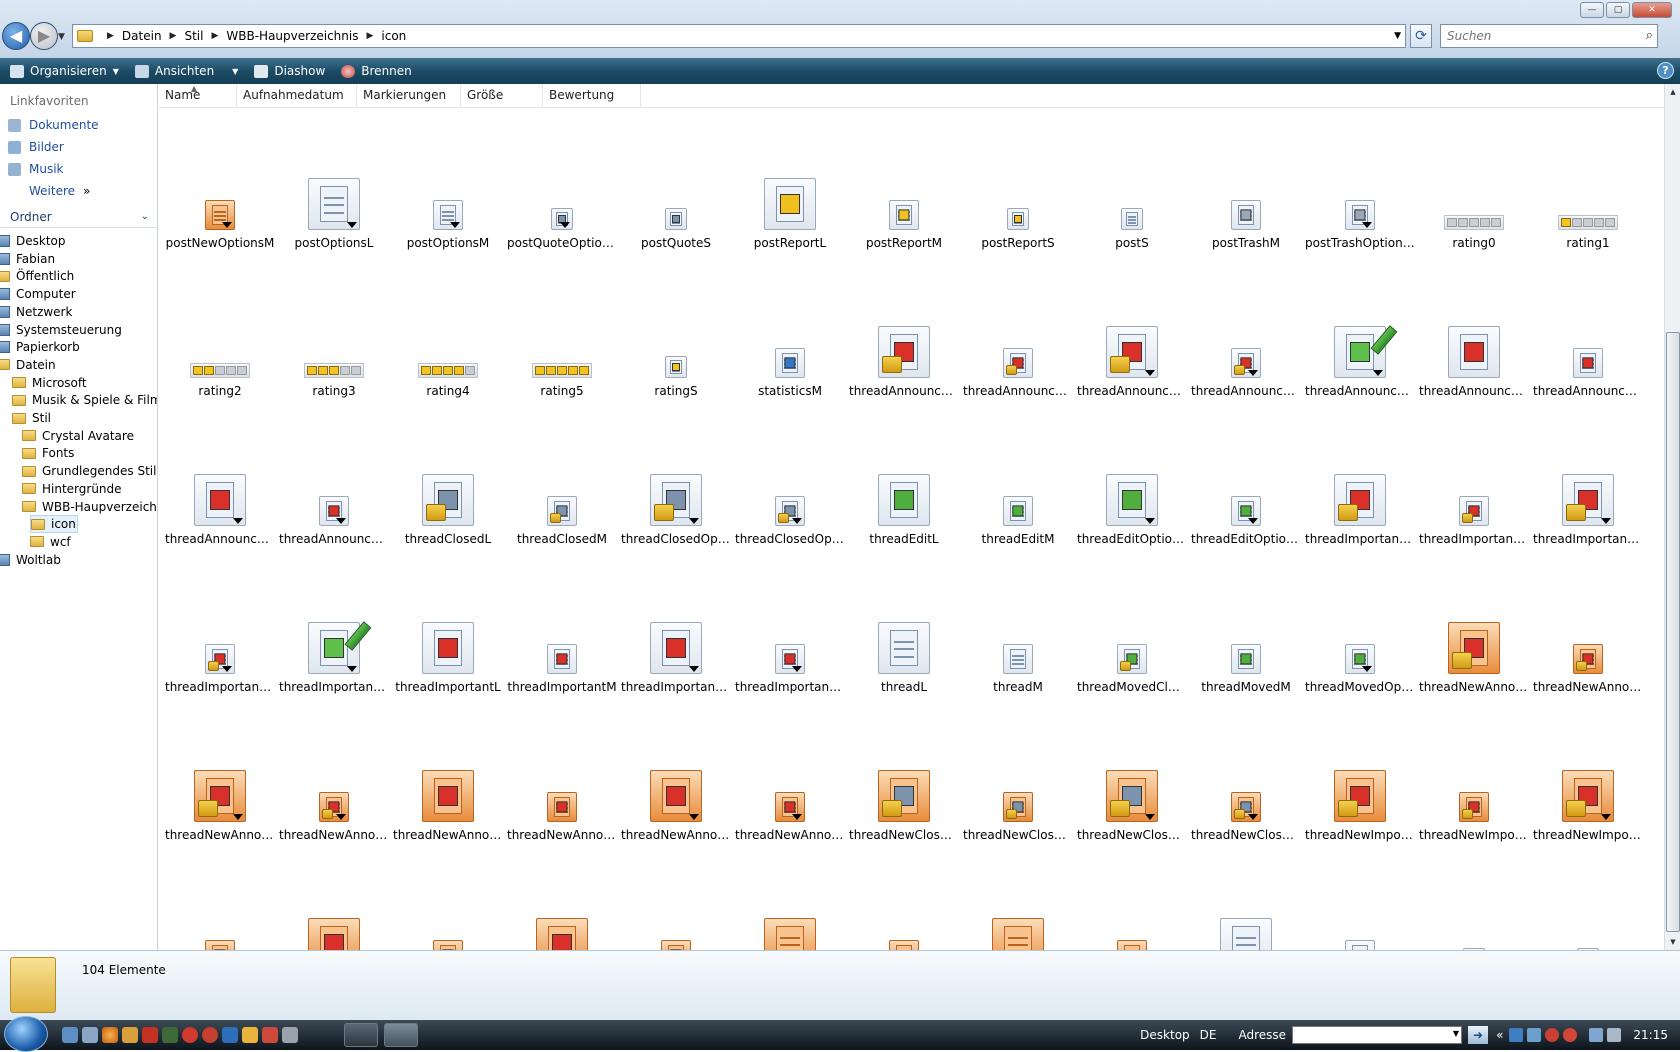 The image size is (1680, 1052). What do you see at coordinates (1208, 1035) in the screenshot?
I see `language-indicator: DE` at bounding box center [1208, 1035].